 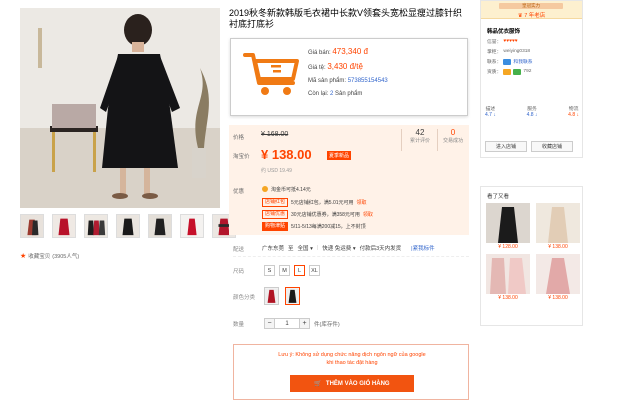 What do you see at coordinates (276, 171) in the screenshot?
I see `usd-price: 约 USD 19.49` at bounding box center [276, 171].